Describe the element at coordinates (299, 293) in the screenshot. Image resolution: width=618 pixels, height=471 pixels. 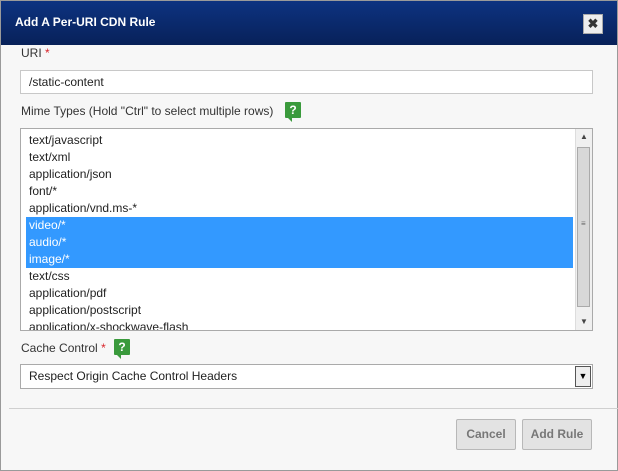
I see `mime-type-option: application/pdf` at that location.